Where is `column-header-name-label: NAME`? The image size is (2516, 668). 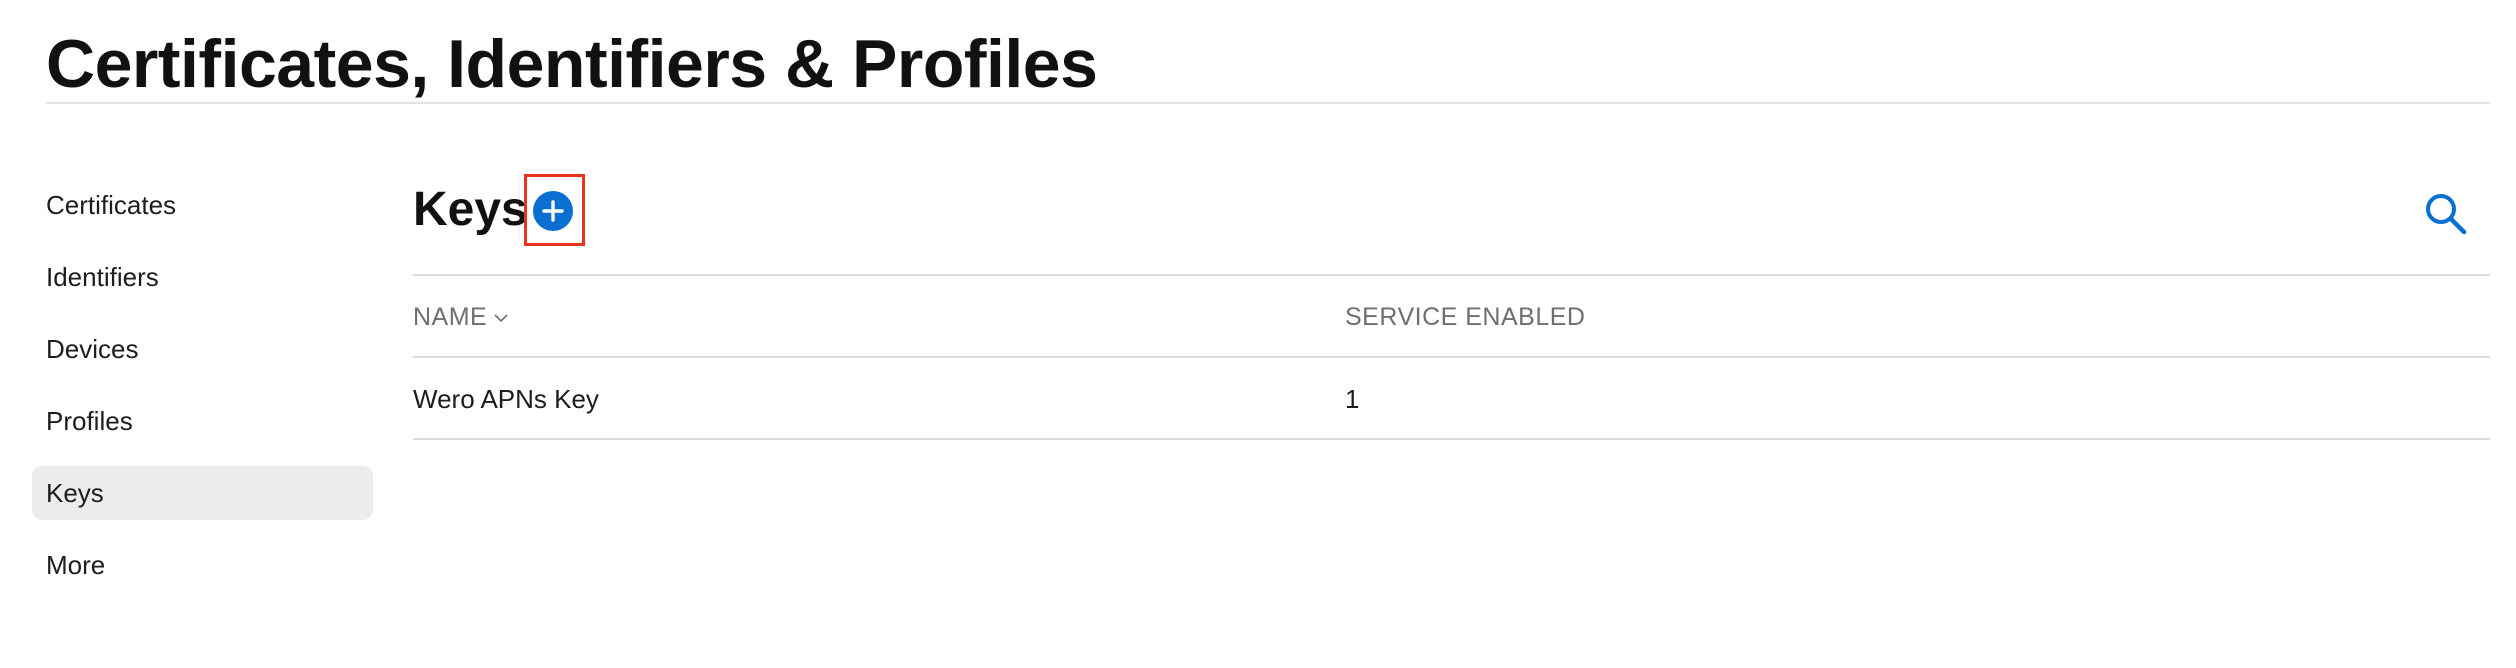
column-header-name-label: NAME is located at coordinates (450, 317).